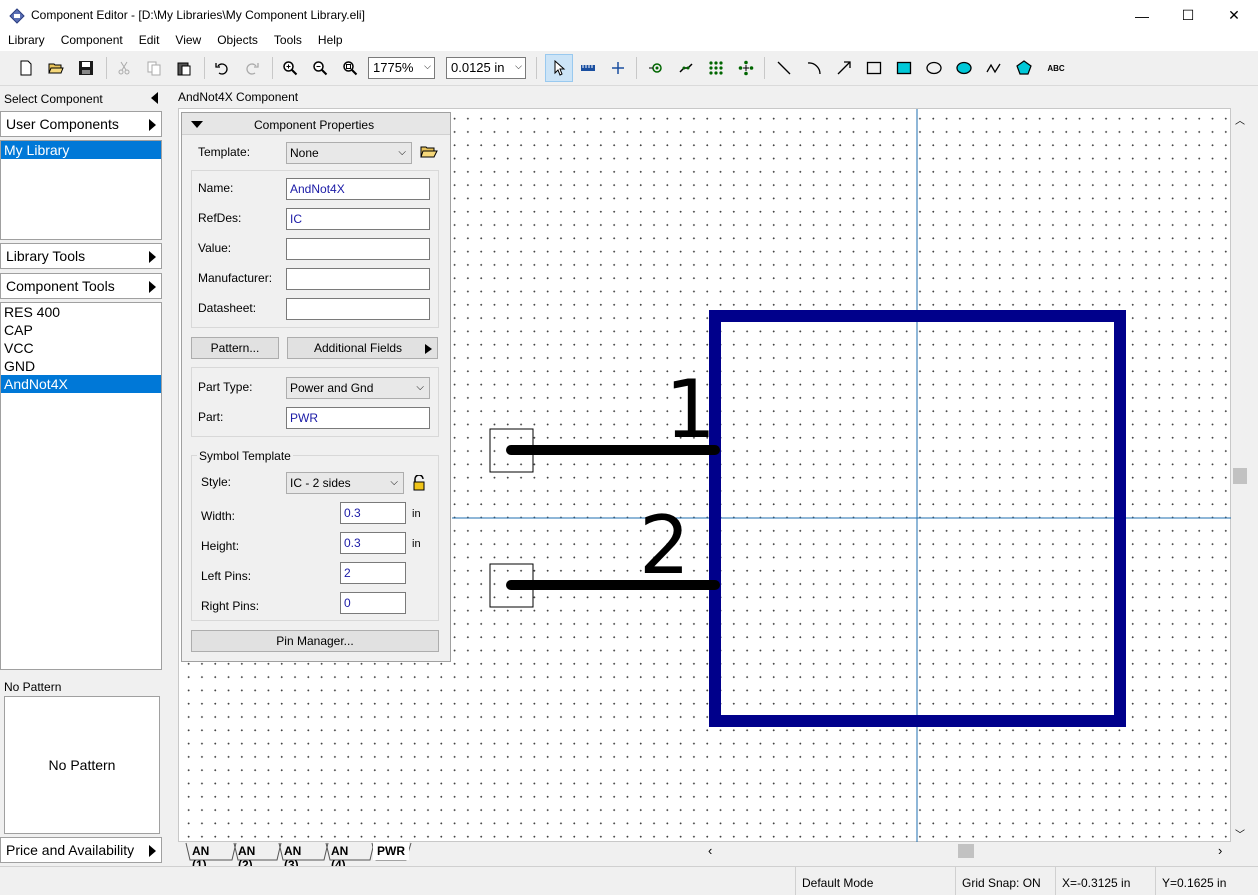 The image size is (1258, 895). I want to click on collapse-down-icon, so click(197, 124).